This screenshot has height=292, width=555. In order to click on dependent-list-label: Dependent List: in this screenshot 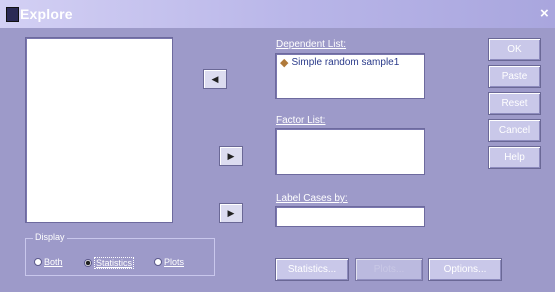, I will do `click(311, 44)`.